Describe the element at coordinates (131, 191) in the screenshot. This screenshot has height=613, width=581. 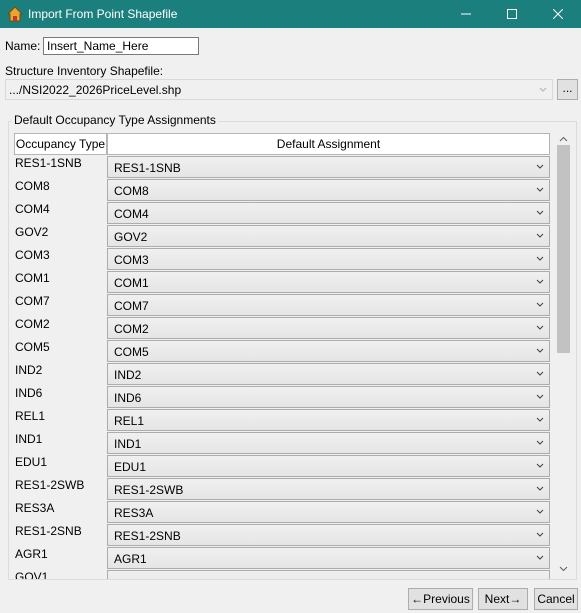
I see `assignment-value: COM8` at that location.